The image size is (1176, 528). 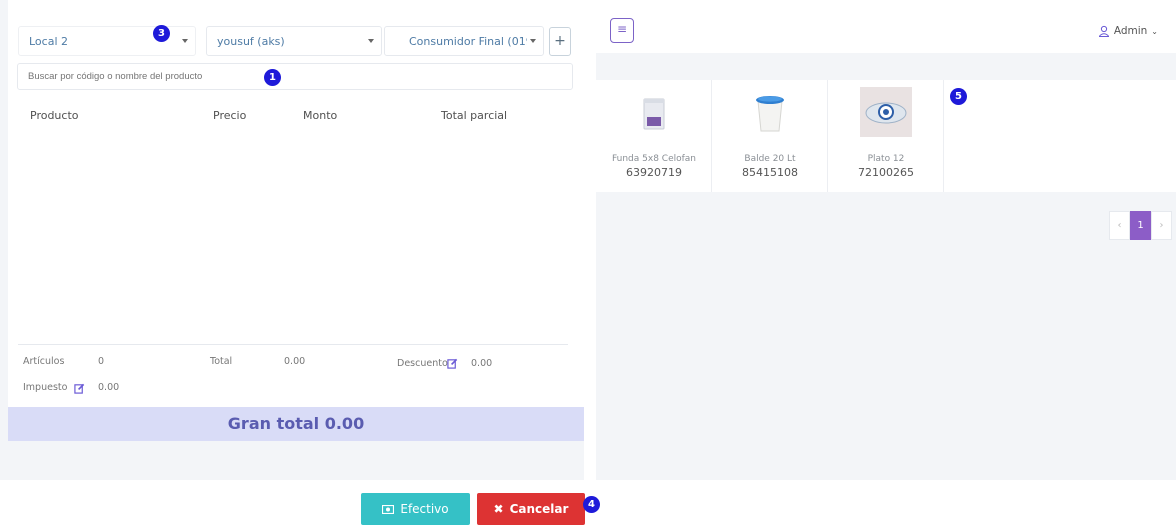 What do you see at coordinates (452, 363) in the screenshot?
I see `edit-discount-icon` at bounding box center [452, 363].